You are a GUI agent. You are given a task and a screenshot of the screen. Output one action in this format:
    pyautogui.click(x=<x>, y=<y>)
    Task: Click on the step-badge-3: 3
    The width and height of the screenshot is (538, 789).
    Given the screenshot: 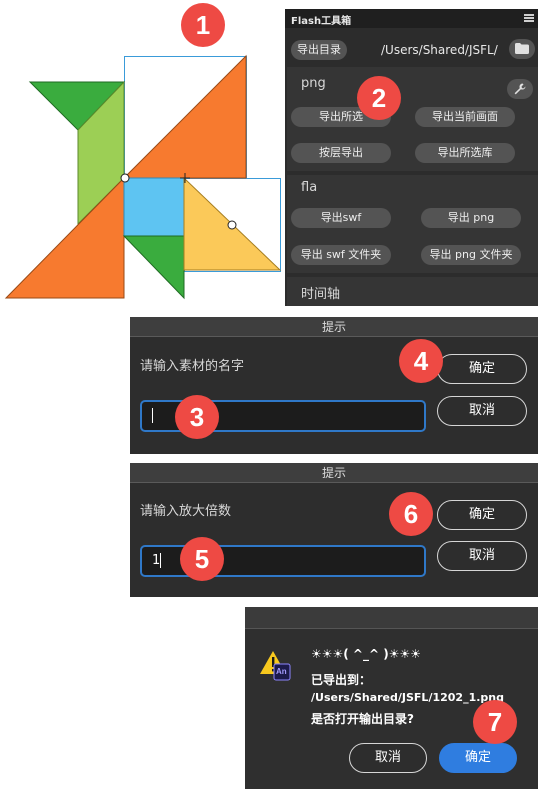 What is the action you would take?
    pyautogui.click(x=197, y=417)
    